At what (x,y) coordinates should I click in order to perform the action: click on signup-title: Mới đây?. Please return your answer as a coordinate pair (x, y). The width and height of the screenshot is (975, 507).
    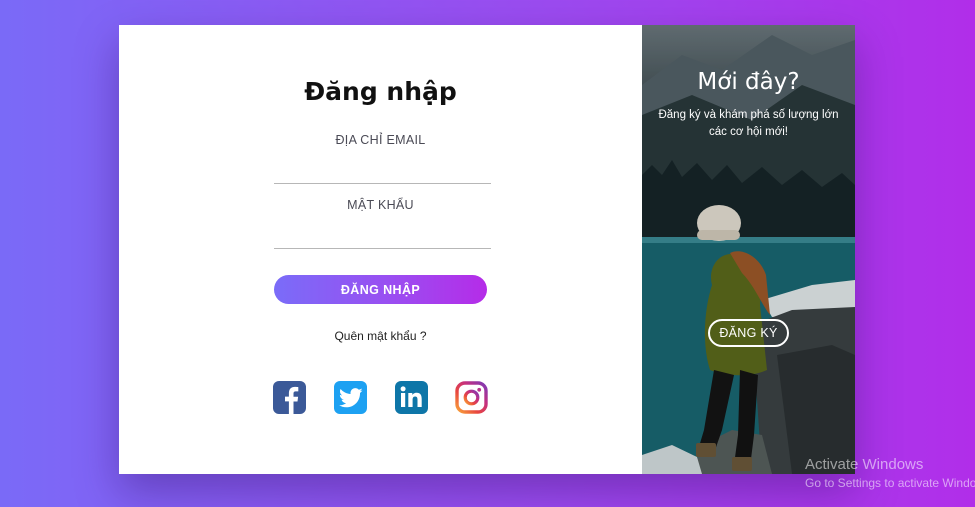
    Looking at the image, I should click on (748, 82).